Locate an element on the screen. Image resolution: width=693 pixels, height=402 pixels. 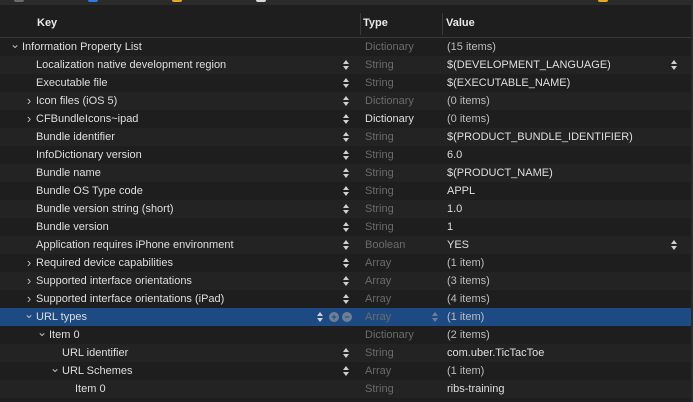
row-key: URL types is located at coordinates (61, 317).